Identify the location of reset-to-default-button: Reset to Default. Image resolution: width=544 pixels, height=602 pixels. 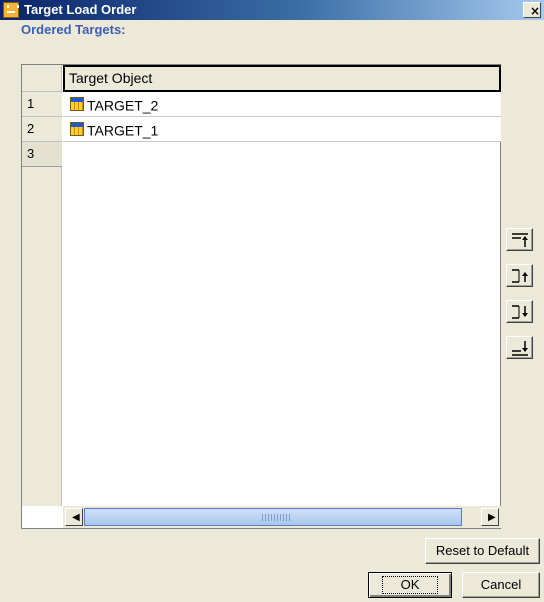
(482, 551).